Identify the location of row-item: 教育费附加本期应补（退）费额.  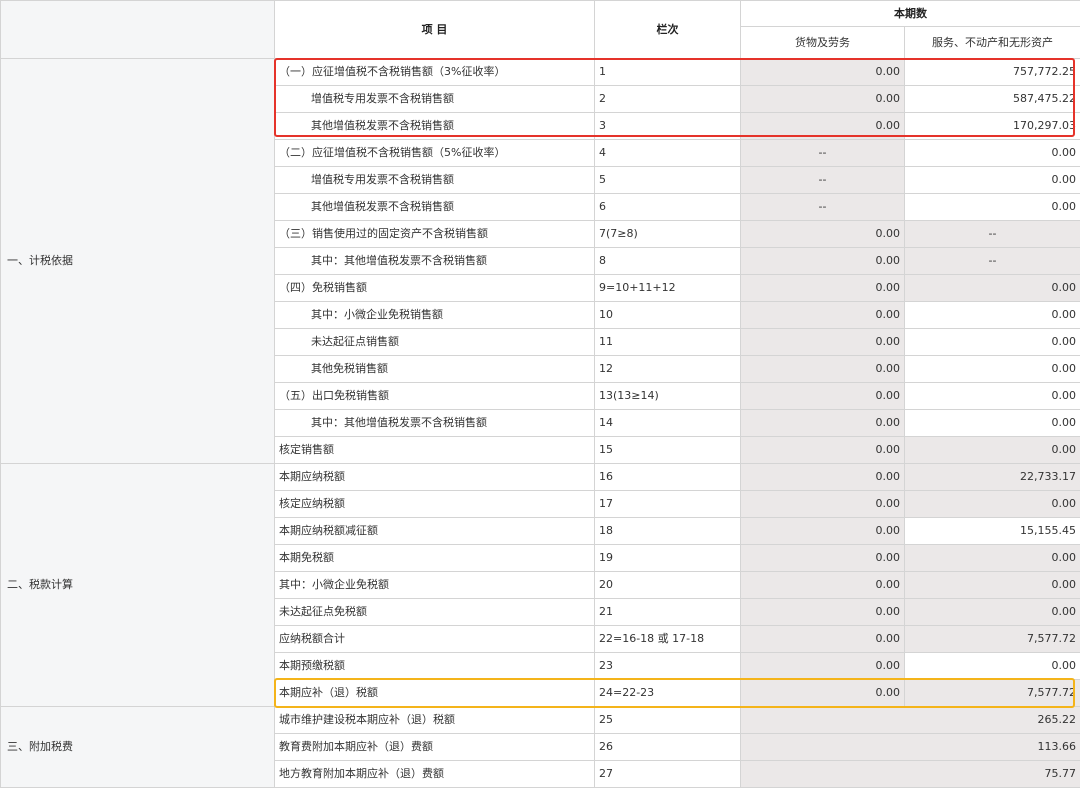
(435, 747).